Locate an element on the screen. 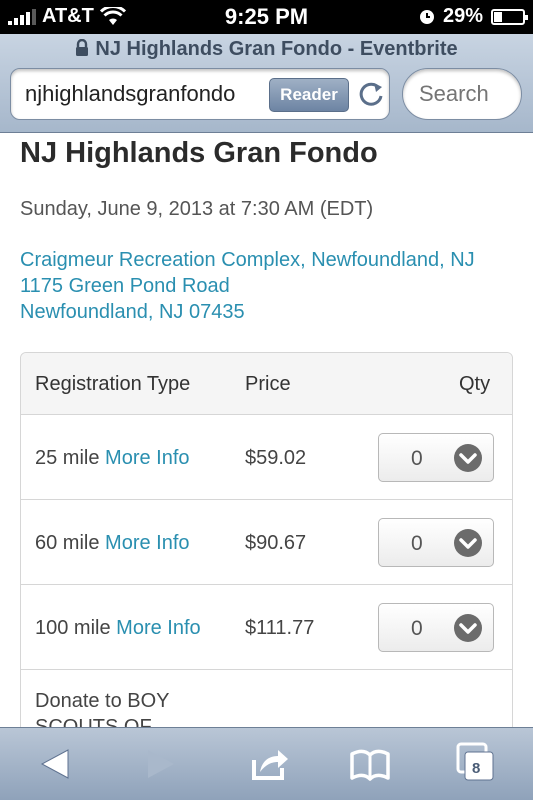  header-qty: Qty is located at coordinates (475, 384).